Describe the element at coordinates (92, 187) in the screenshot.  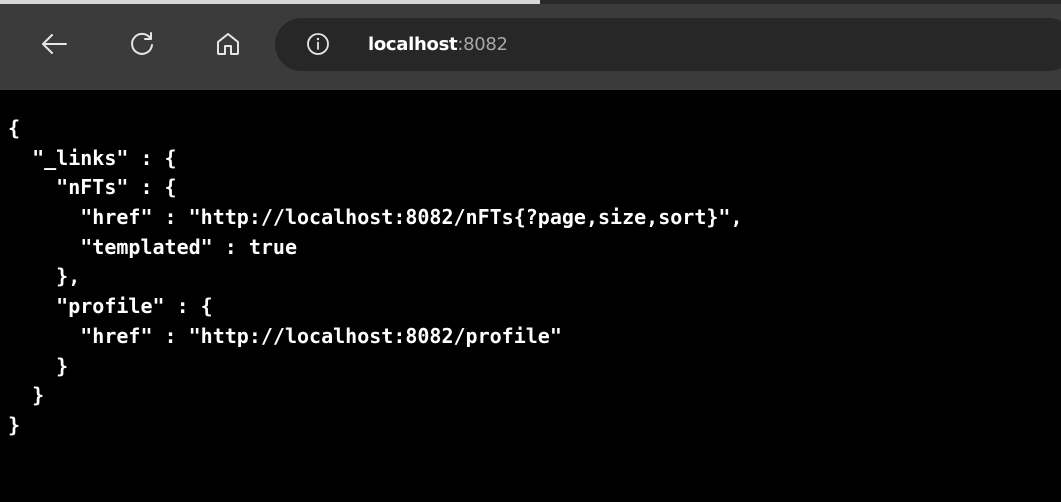
I see `json-line: "nFTs" : {` at that location.